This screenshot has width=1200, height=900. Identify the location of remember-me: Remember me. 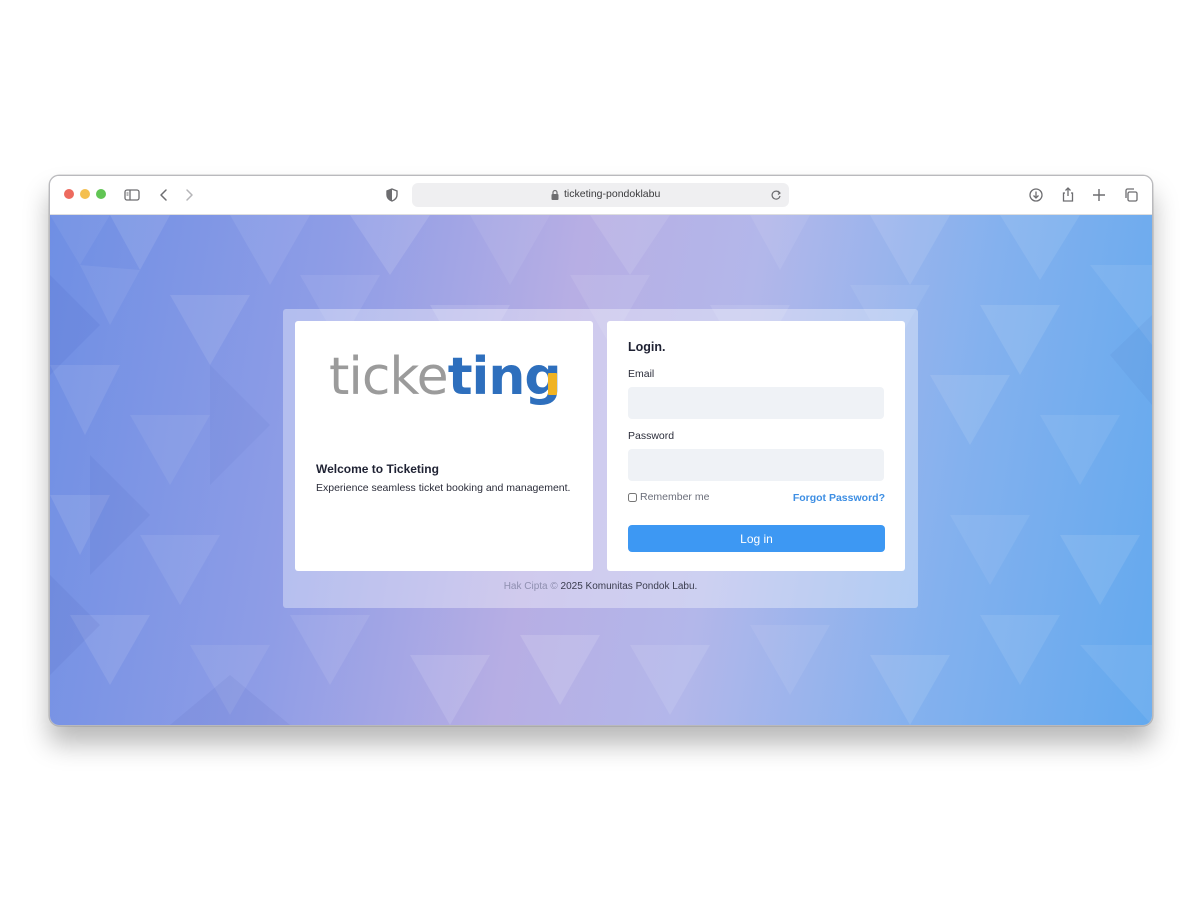
(668, 497).